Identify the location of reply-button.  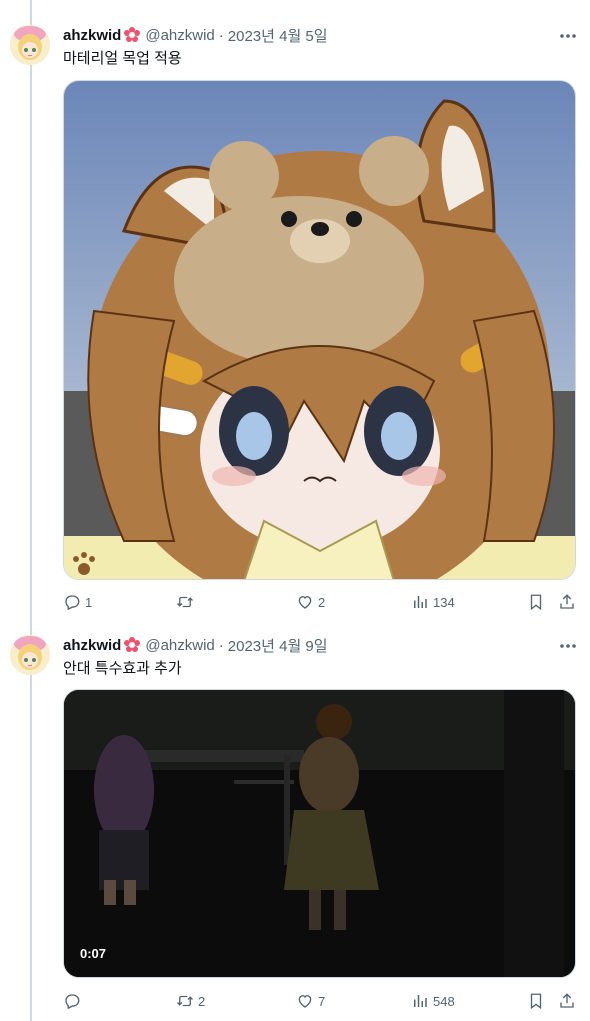
(74, 1001).